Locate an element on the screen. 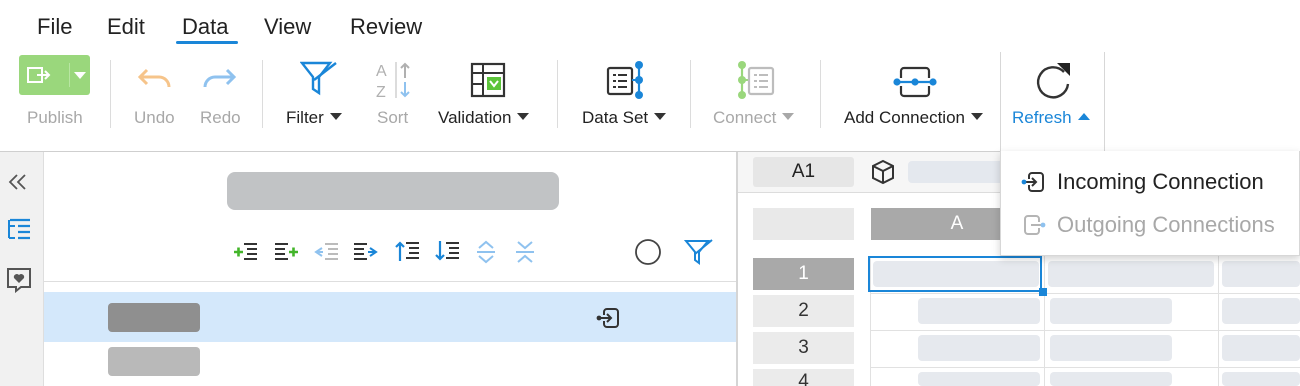  side-rail is located at coordinates (22, 269).